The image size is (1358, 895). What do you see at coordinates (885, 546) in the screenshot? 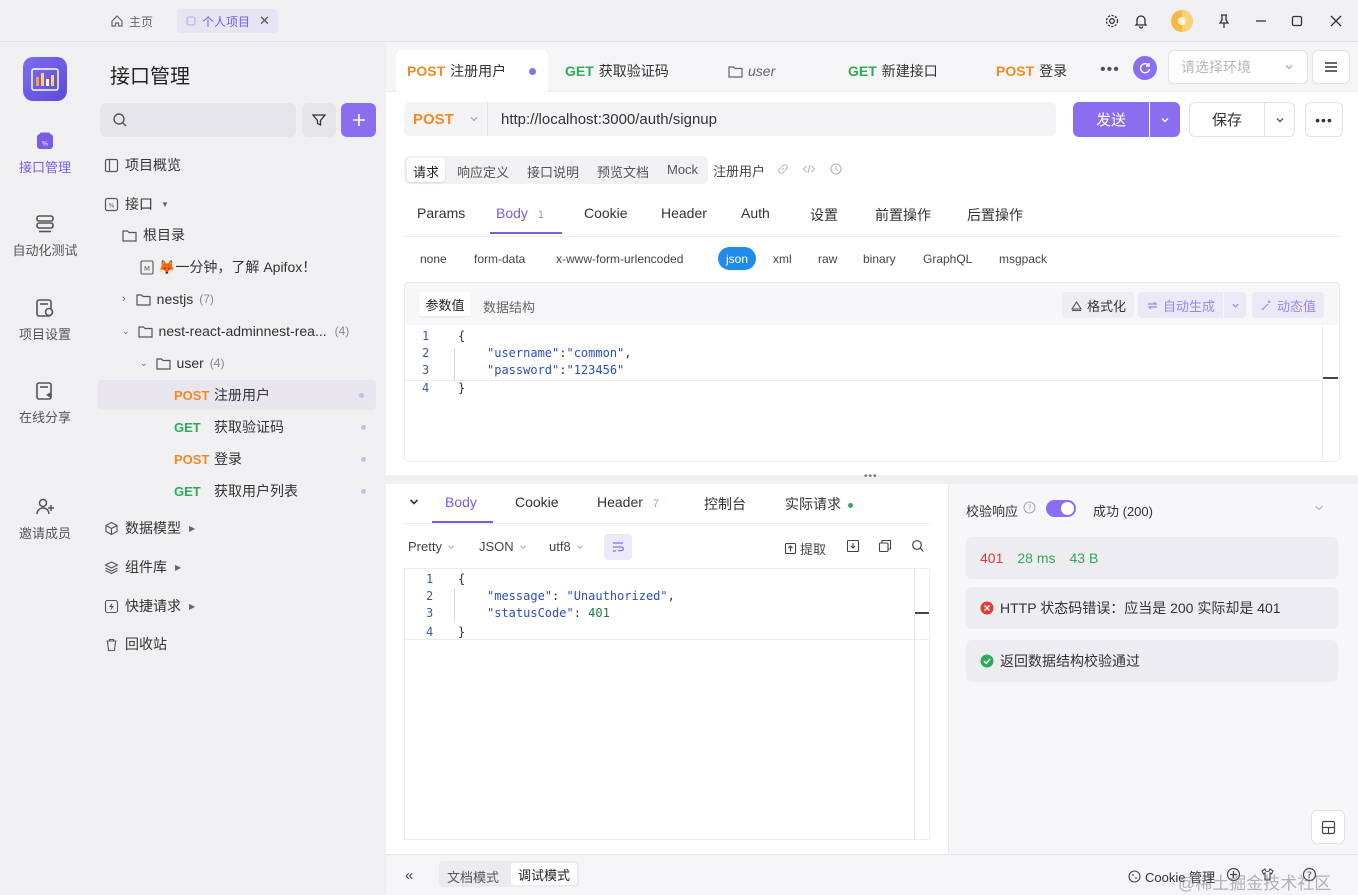
I see `copy-icon` at bounding box center [885, 546].